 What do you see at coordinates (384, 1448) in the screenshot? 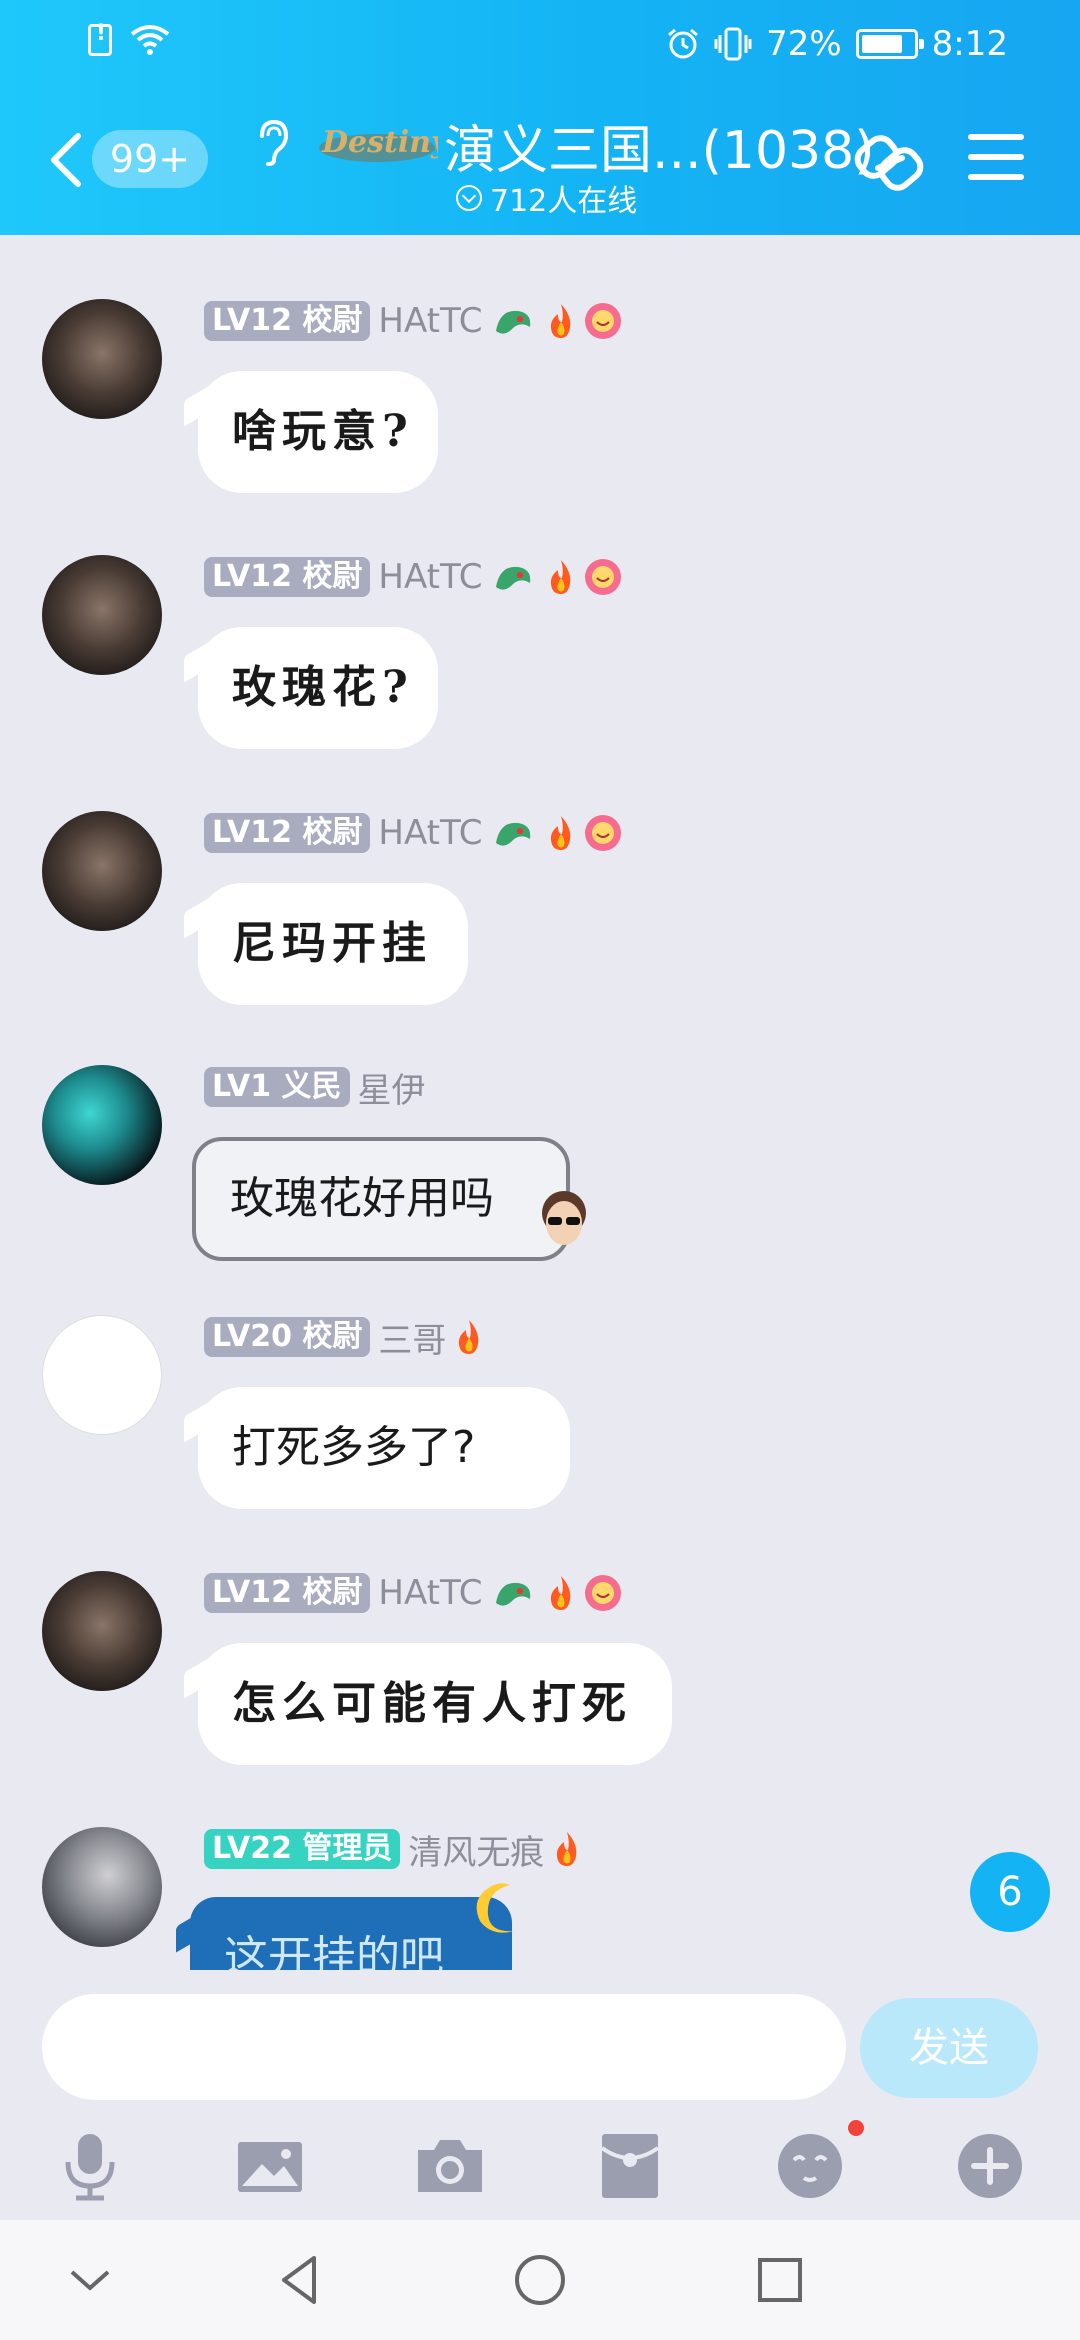
I see `message-bubble: 打死多多了?` at bounding box center [384, 1448].